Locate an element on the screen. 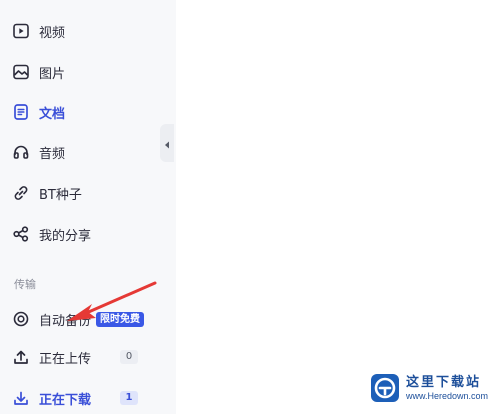  sidebar-item-auto-backup: 自动备份 is located at coordinates (88, 319).